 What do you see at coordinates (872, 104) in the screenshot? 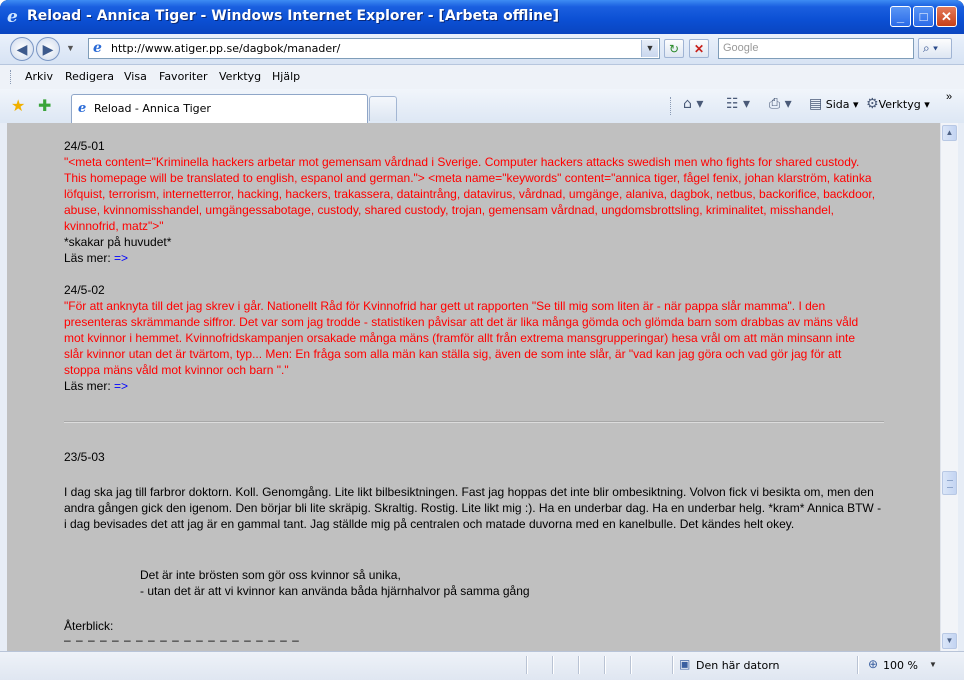
I see `gear-icon: ⚙` at bounding box center [872, 104].